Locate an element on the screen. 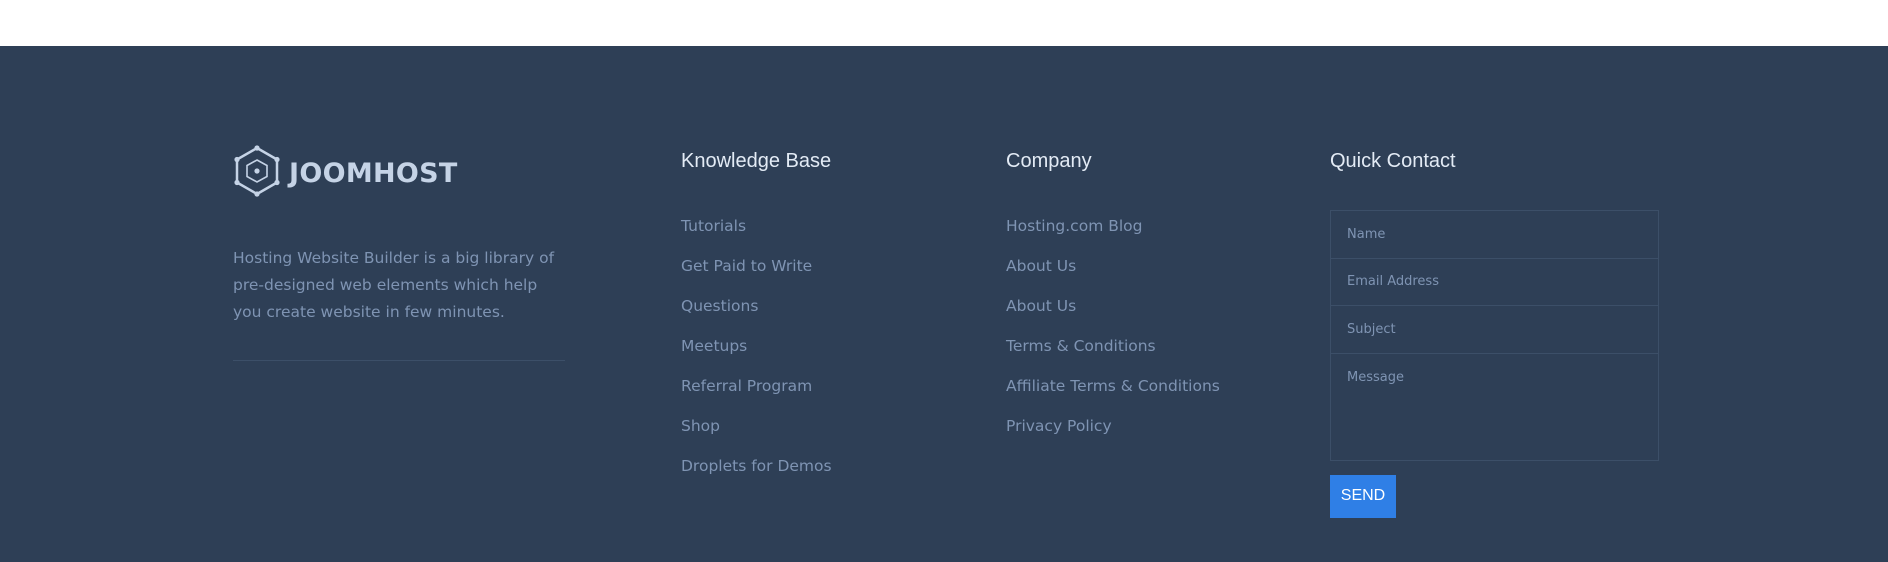  quick-contact-form is located at coordinates (1494, 335).